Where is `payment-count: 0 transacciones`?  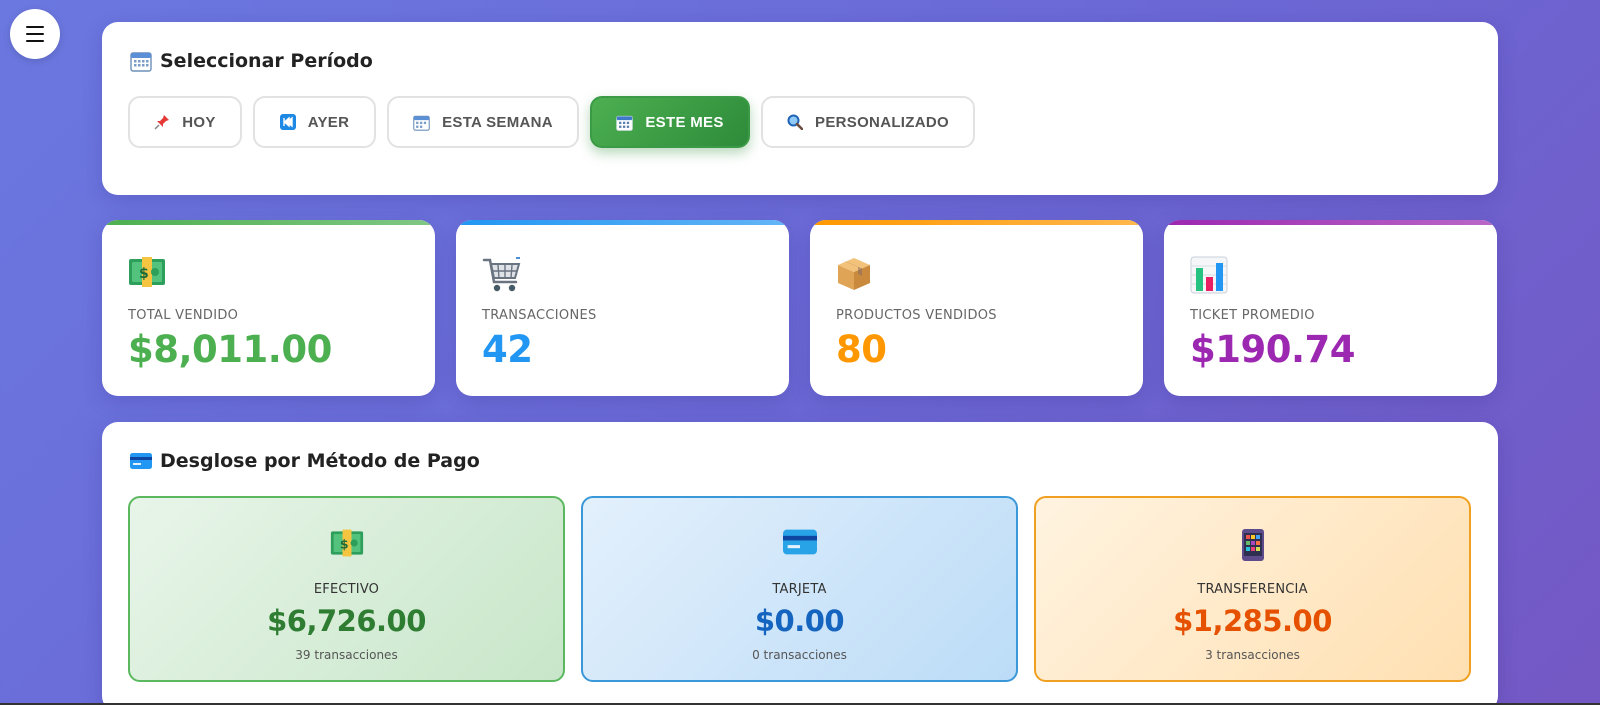 payment-count: 0 transacciones is located at coordinates (799, 655).